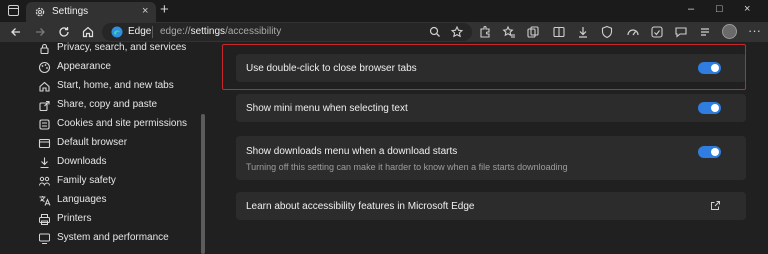 The width and height of the screenshot is (768, 254). I want to click on sidebar-item-downloads: Downloads, so click(118, 163).